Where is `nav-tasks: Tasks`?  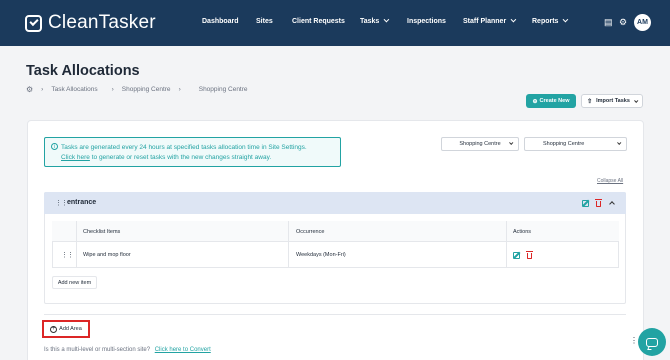 nav-tasks: Tasks is located at coordinates (375, 21).